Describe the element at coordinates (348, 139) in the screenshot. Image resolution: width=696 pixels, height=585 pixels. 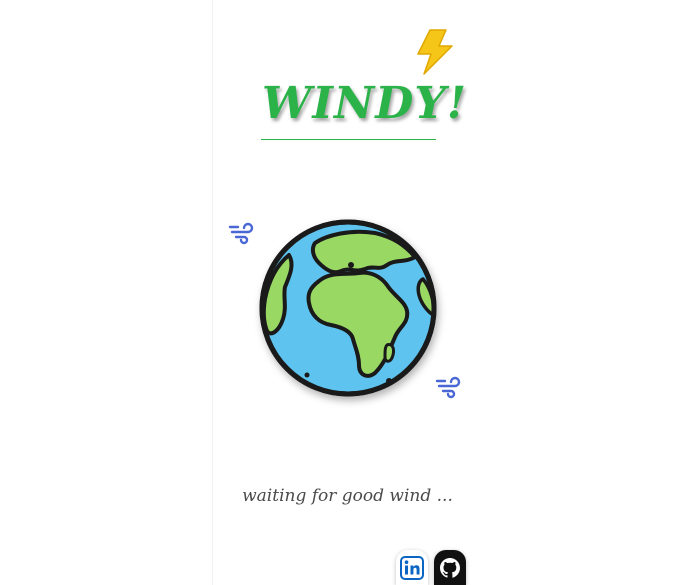
I see `title-underline` at that location.